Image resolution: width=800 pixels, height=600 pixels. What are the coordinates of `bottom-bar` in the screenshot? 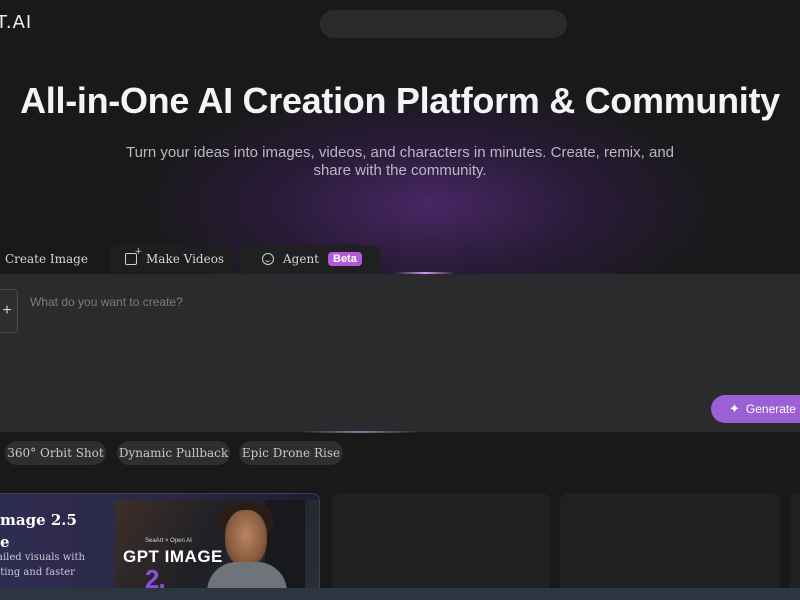 It's located at (400, 594).